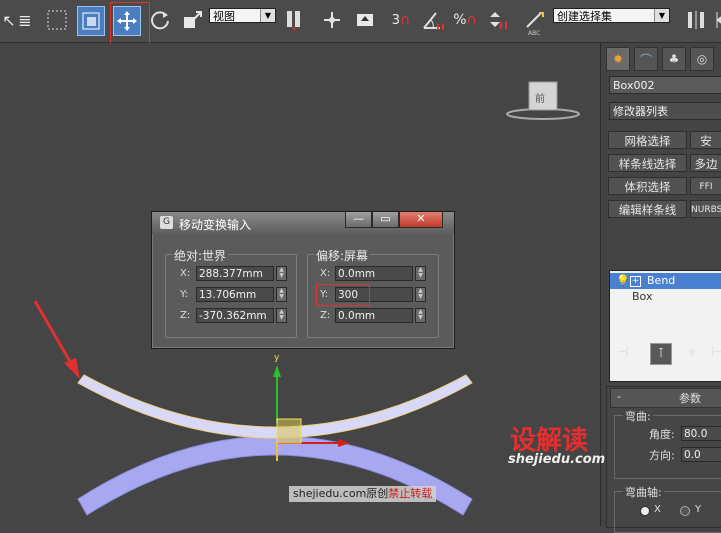  I want to click on spline-select-button: 样条线选择, so click(647, 163).